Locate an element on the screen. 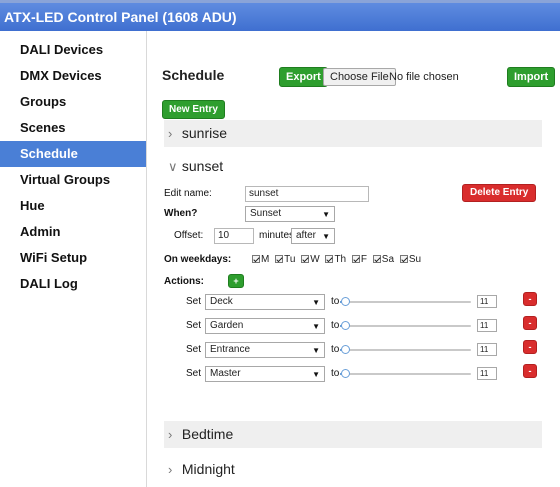 The width and height of the screenshot is (560, 487). new-entry-button: New Entry is located at coordinates (193, 109).